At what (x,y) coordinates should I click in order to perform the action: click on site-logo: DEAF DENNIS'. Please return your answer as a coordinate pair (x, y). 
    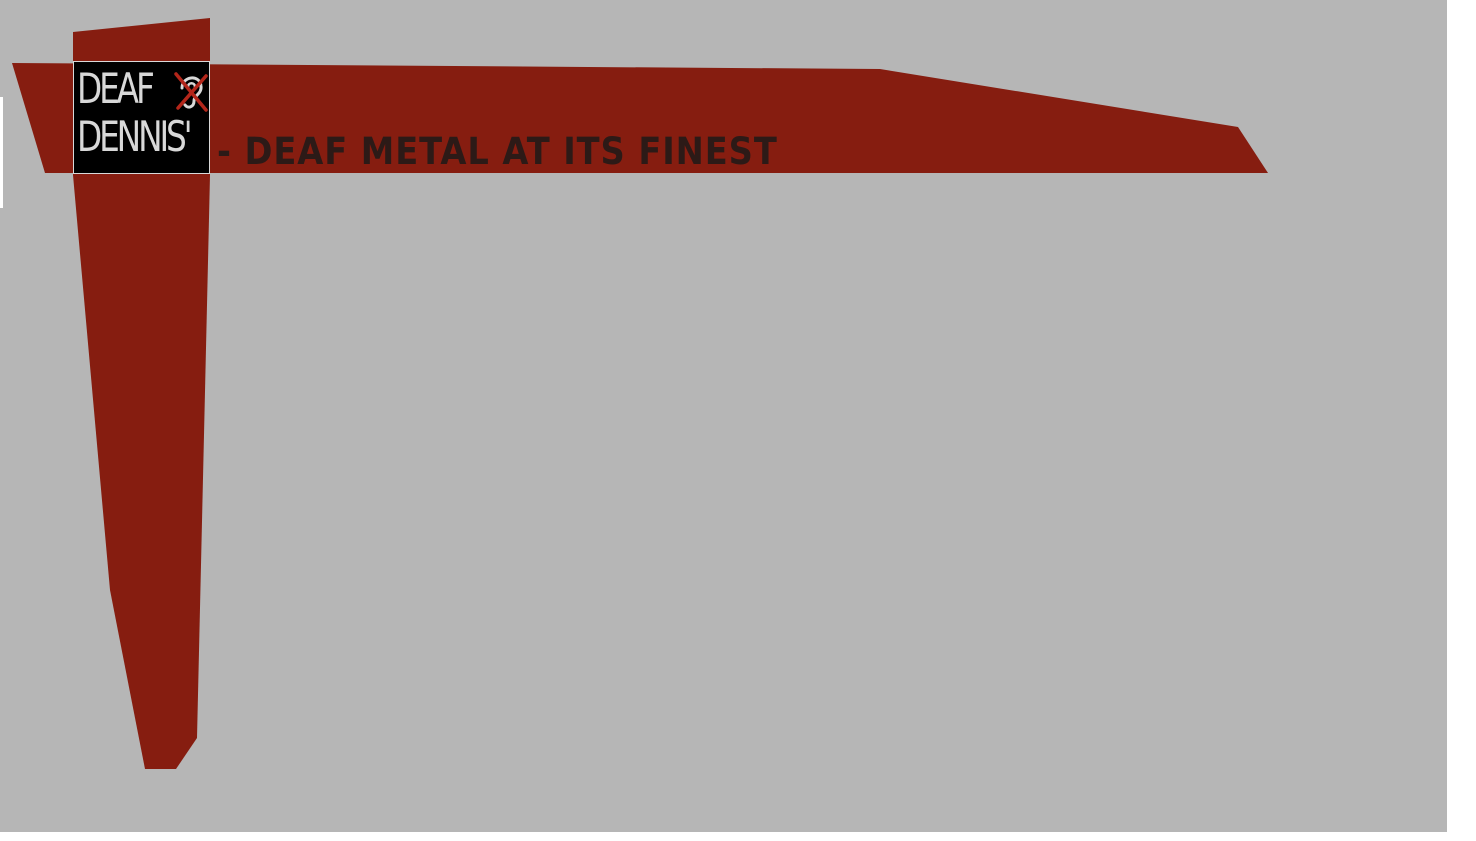
    Looking at the image, I should click on (141, 117).